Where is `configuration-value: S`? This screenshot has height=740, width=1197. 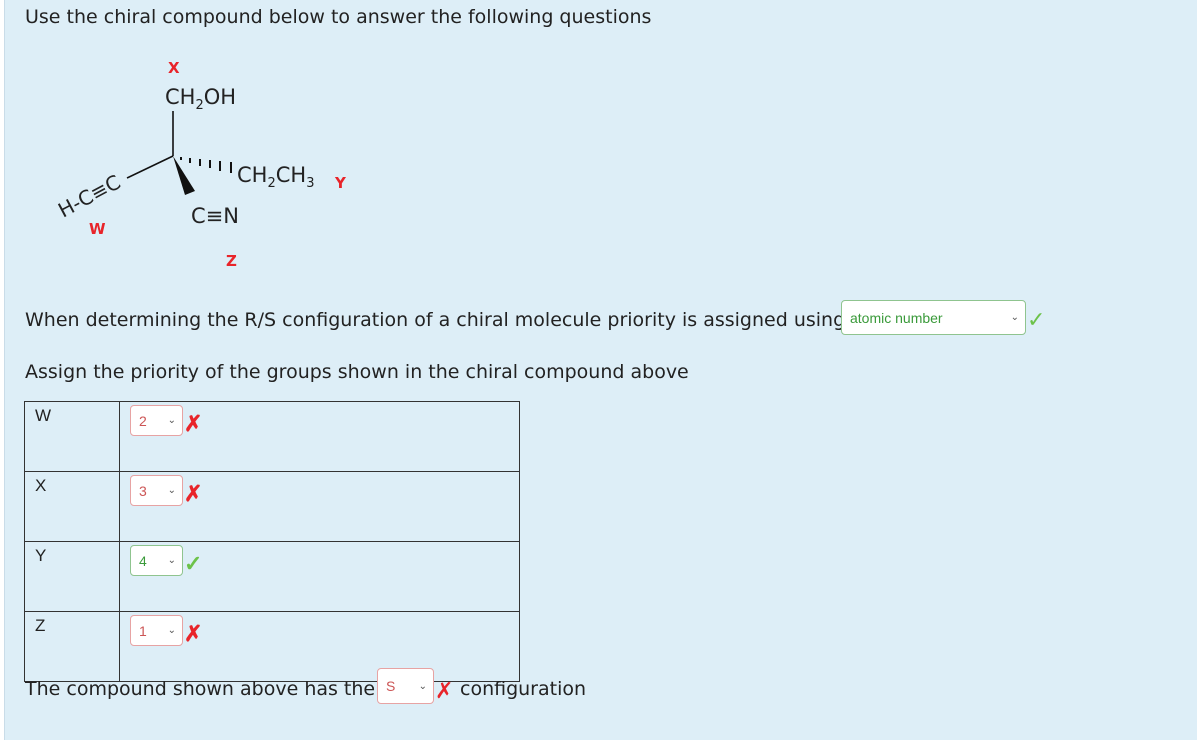 configuration-value: S is located at coordinates (391, 686).